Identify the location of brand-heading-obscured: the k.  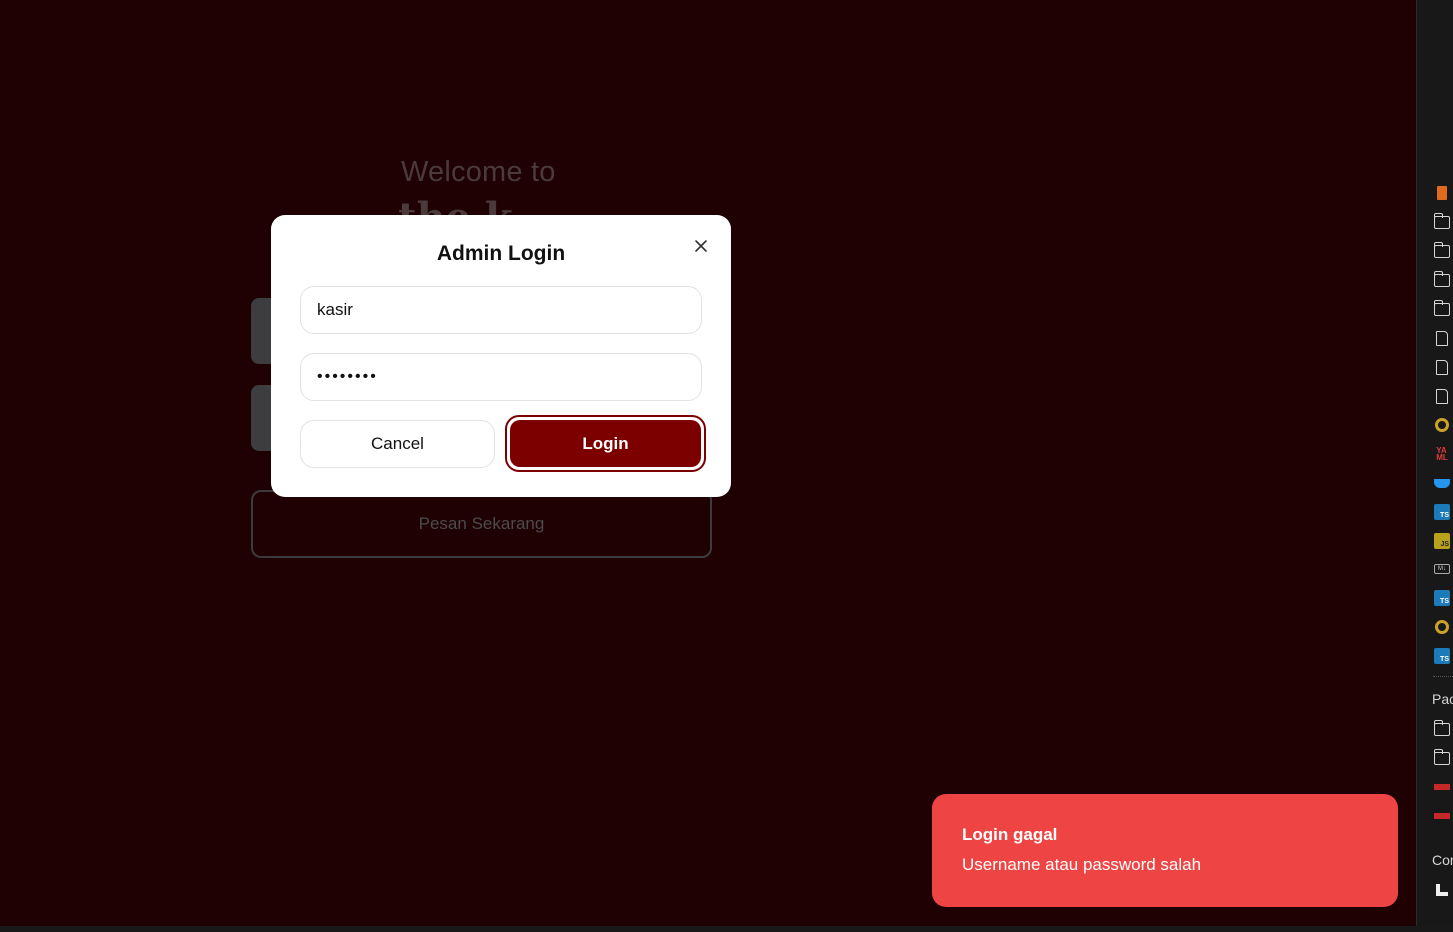
(455, 205).